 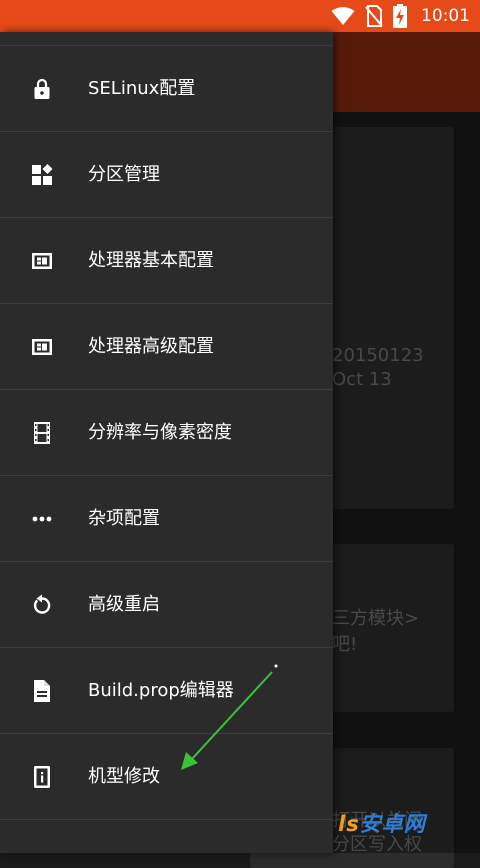 I want to click on menu-item-label: 机型修改, so click(x=124, y=776).